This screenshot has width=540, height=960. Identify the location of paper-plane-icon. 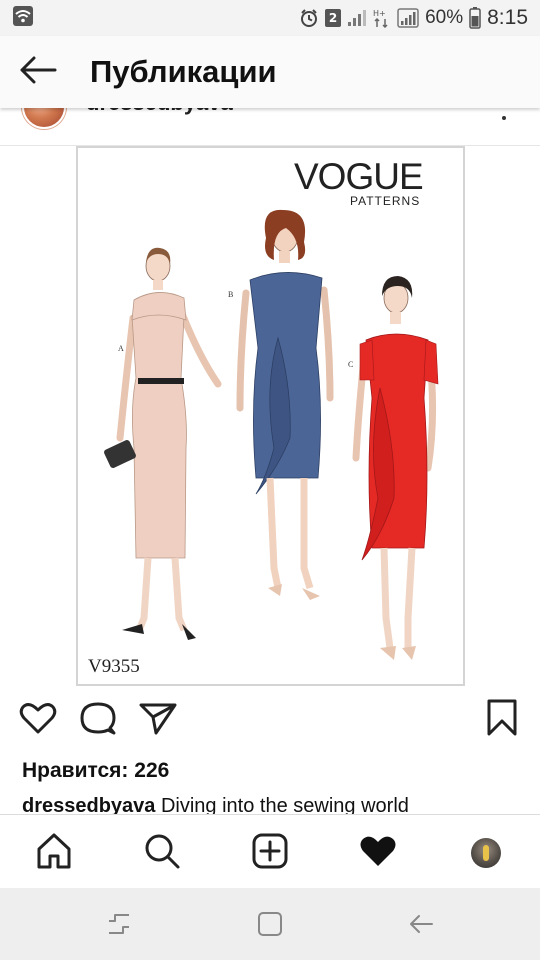
(158, 720).